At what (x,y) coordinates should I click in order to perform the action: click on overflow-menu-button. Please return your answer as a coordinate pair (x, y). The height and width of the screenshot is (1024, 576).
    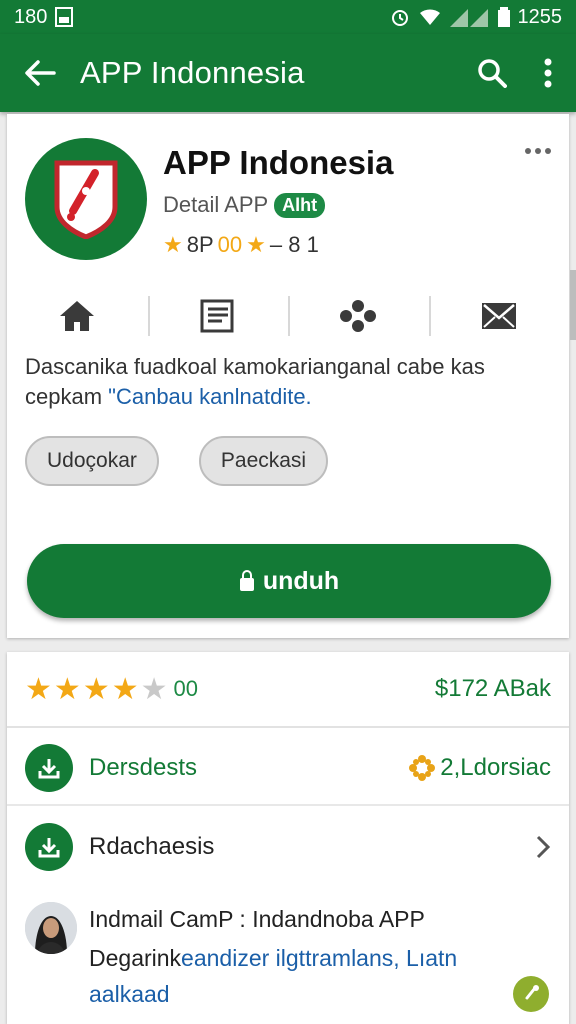
    Looking at the image, I should click on (548, 73).